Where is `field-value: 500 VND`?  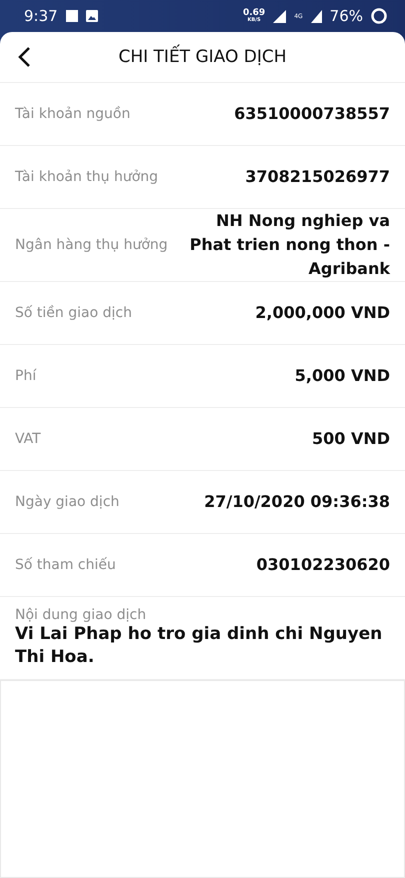 field-value: 500 VND is located at coordinates (351, 439).